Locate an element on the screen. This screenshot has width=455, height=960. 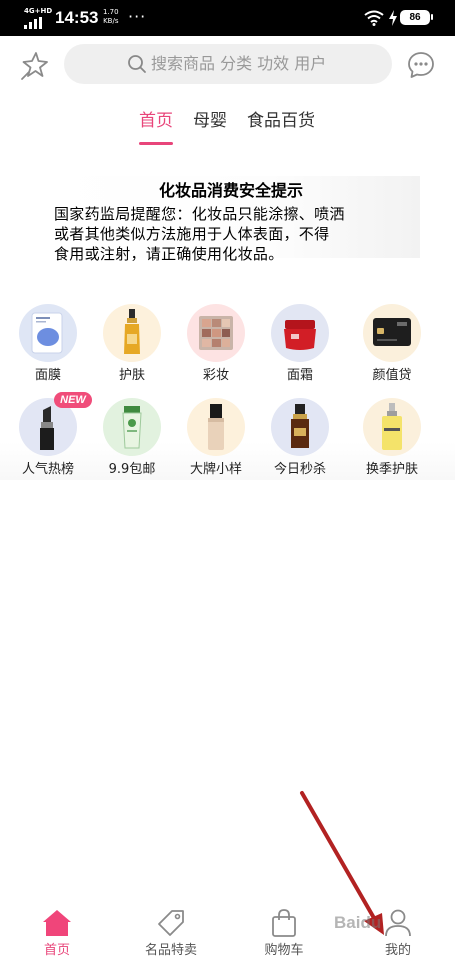
tag-icon is located at coordinates (171, 923).